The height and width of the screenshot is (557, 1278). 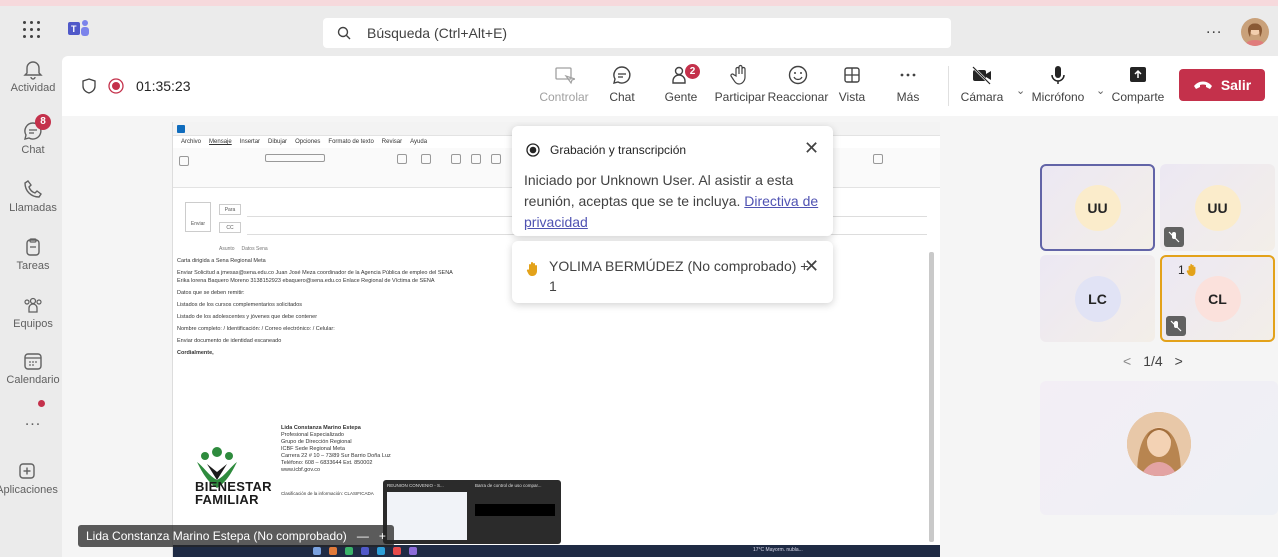 What do you see at coordinates (692, 71) in the screenshot?
I see `people-badge: 2` at bounding box center [692, 71].